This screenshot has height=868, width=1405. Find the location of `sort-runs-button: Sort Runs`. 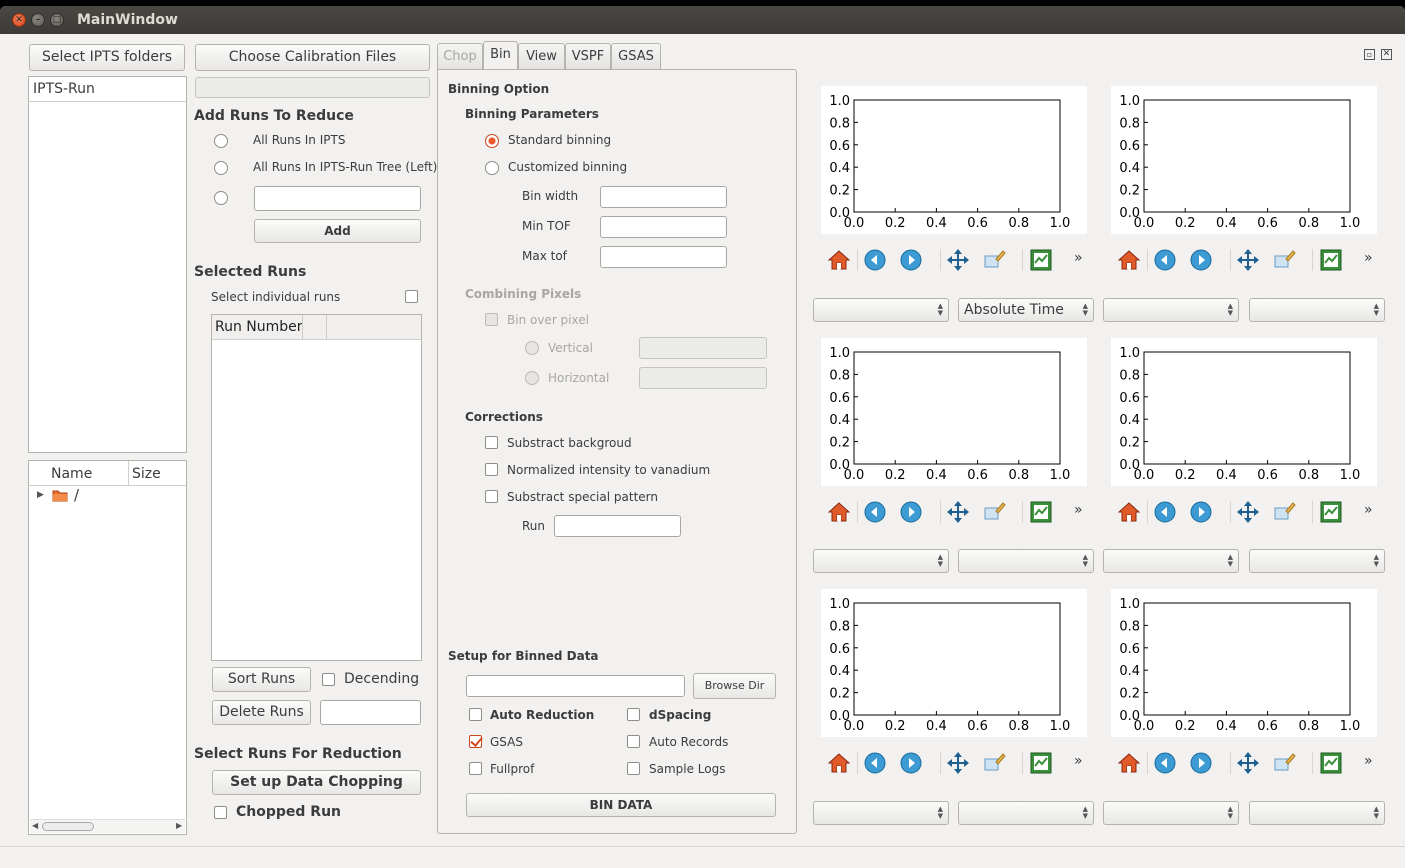

sort-runs-button: Sort Runs is located at coordinates (261, 679).